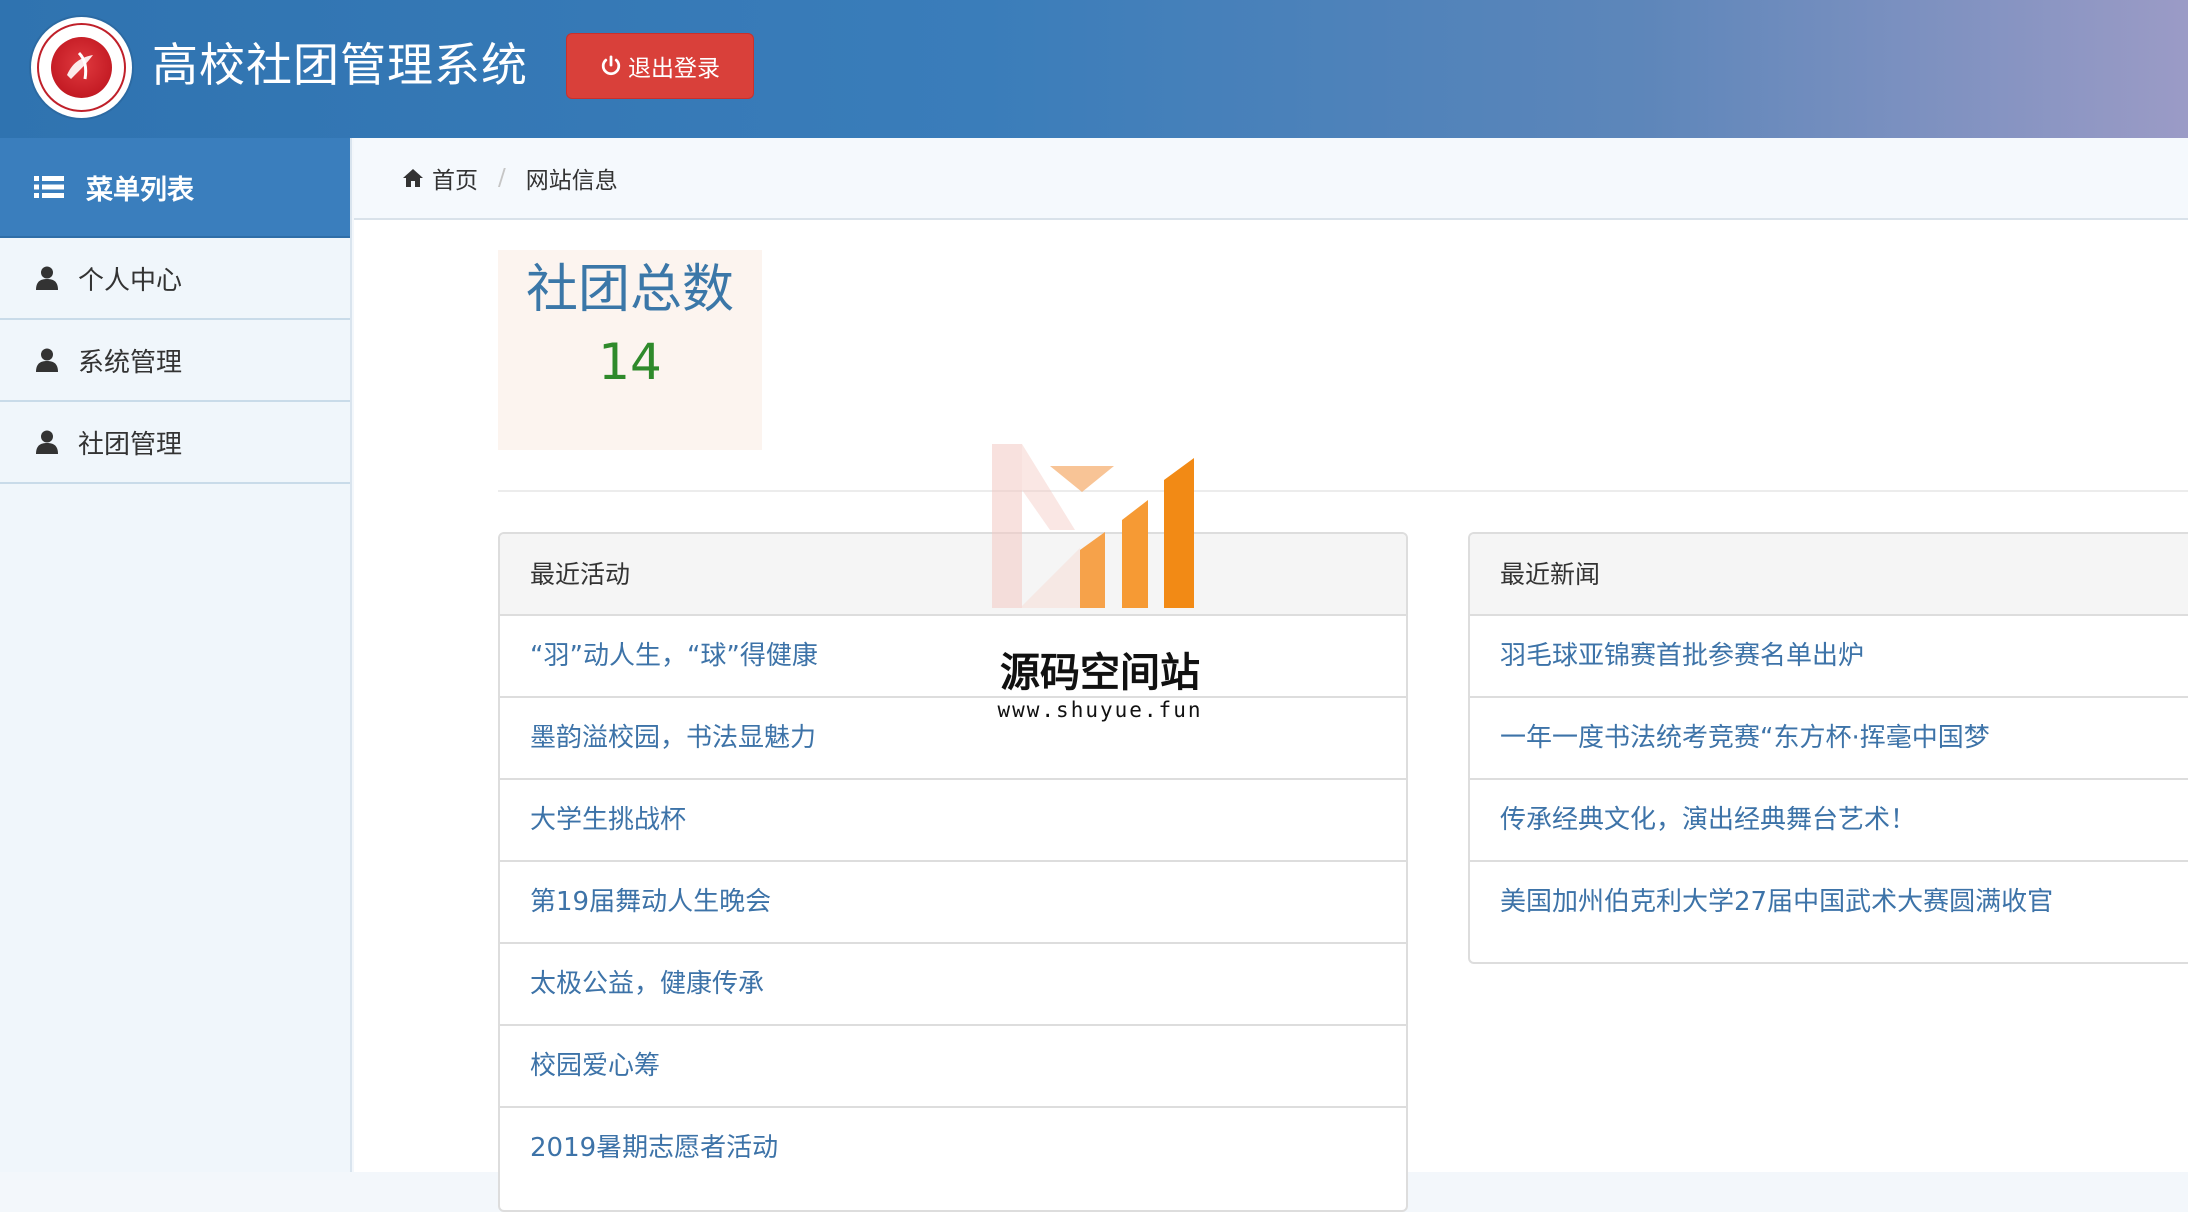 Image resolution: width=2188 pixels, height=1212 pixels. What do you see at coordinates (1829, 575) in the screenshot?
I see `recent-news-title: 最近新闻` at bounding box center [1829, 575].